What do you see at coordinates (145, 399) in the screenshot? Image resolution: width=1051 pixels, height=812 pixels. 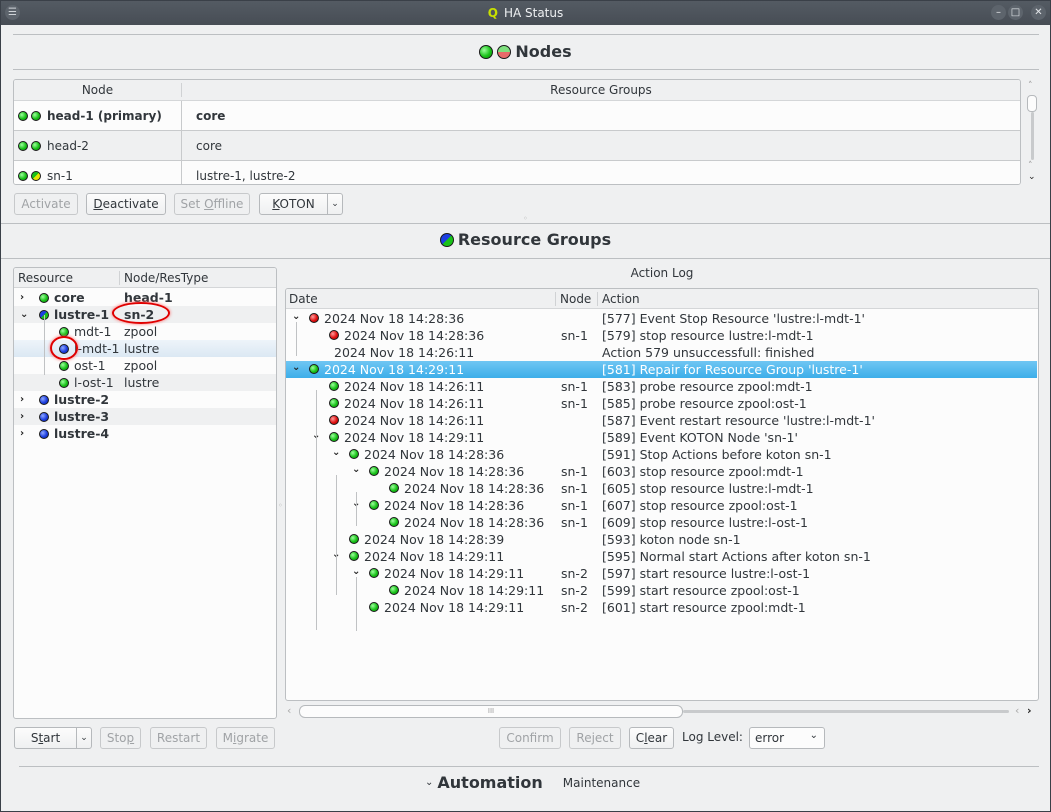 I see `tree-row: › lustre-2` at bounding box center [145, 399].